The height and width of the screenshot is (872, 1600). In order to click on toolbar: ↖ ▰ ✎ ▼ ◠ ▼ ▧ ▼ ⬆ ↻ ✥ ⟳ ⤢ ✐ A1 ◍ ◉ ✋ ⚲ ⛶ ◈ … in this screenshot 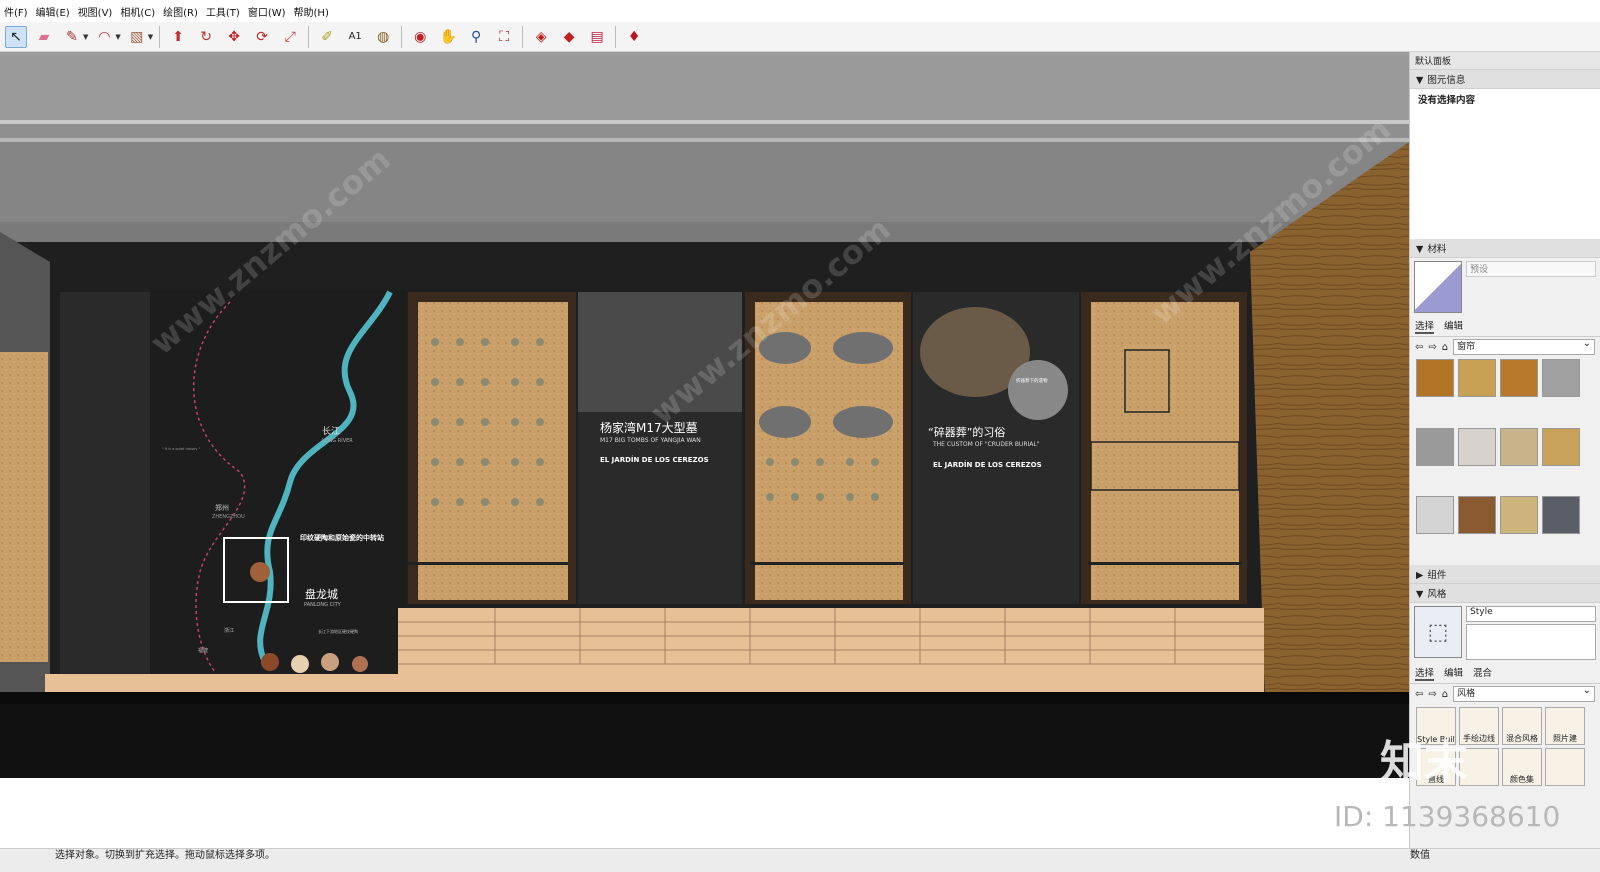, I will do `click(800, 37)`.